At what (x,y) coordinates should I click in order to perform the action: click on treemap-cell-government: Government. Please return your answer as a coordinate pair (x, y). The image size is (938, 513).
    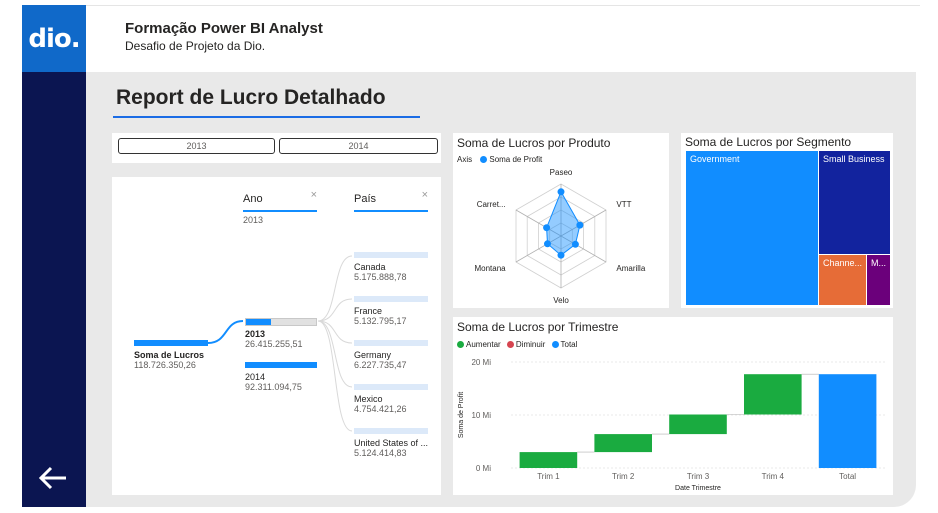
    Looking at the image, I should click on (752, 228).